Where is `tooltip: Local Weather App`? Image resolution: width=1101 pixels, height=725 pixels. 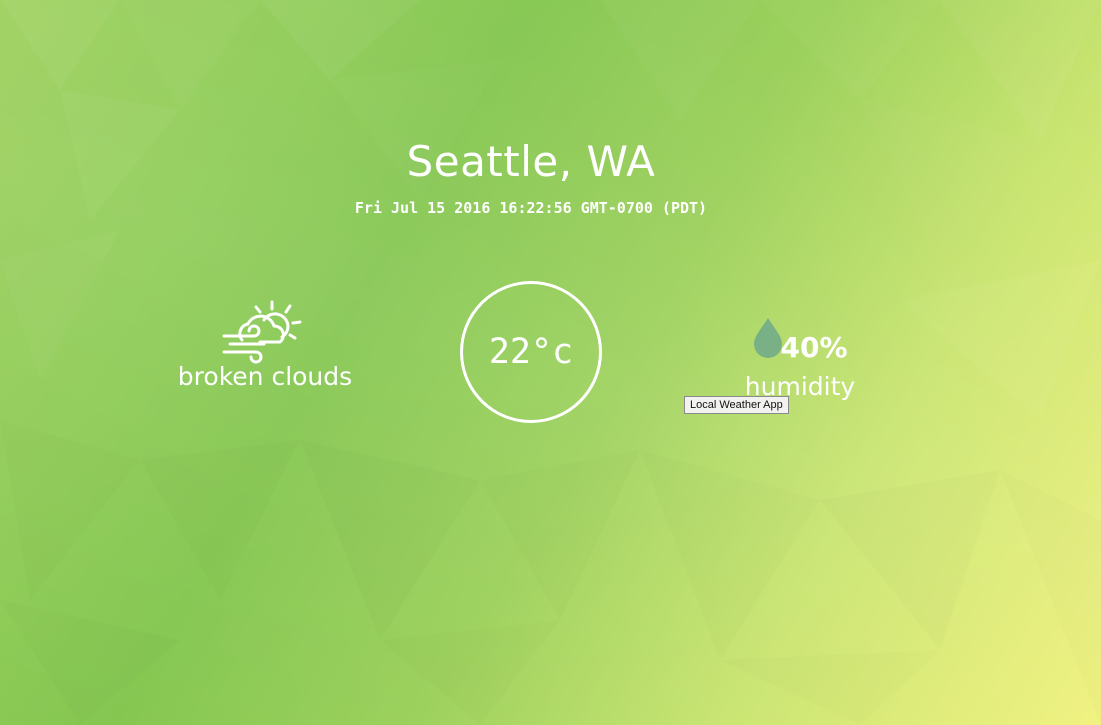 tooltip: Local Weather App is located at coordinates (736, 405).